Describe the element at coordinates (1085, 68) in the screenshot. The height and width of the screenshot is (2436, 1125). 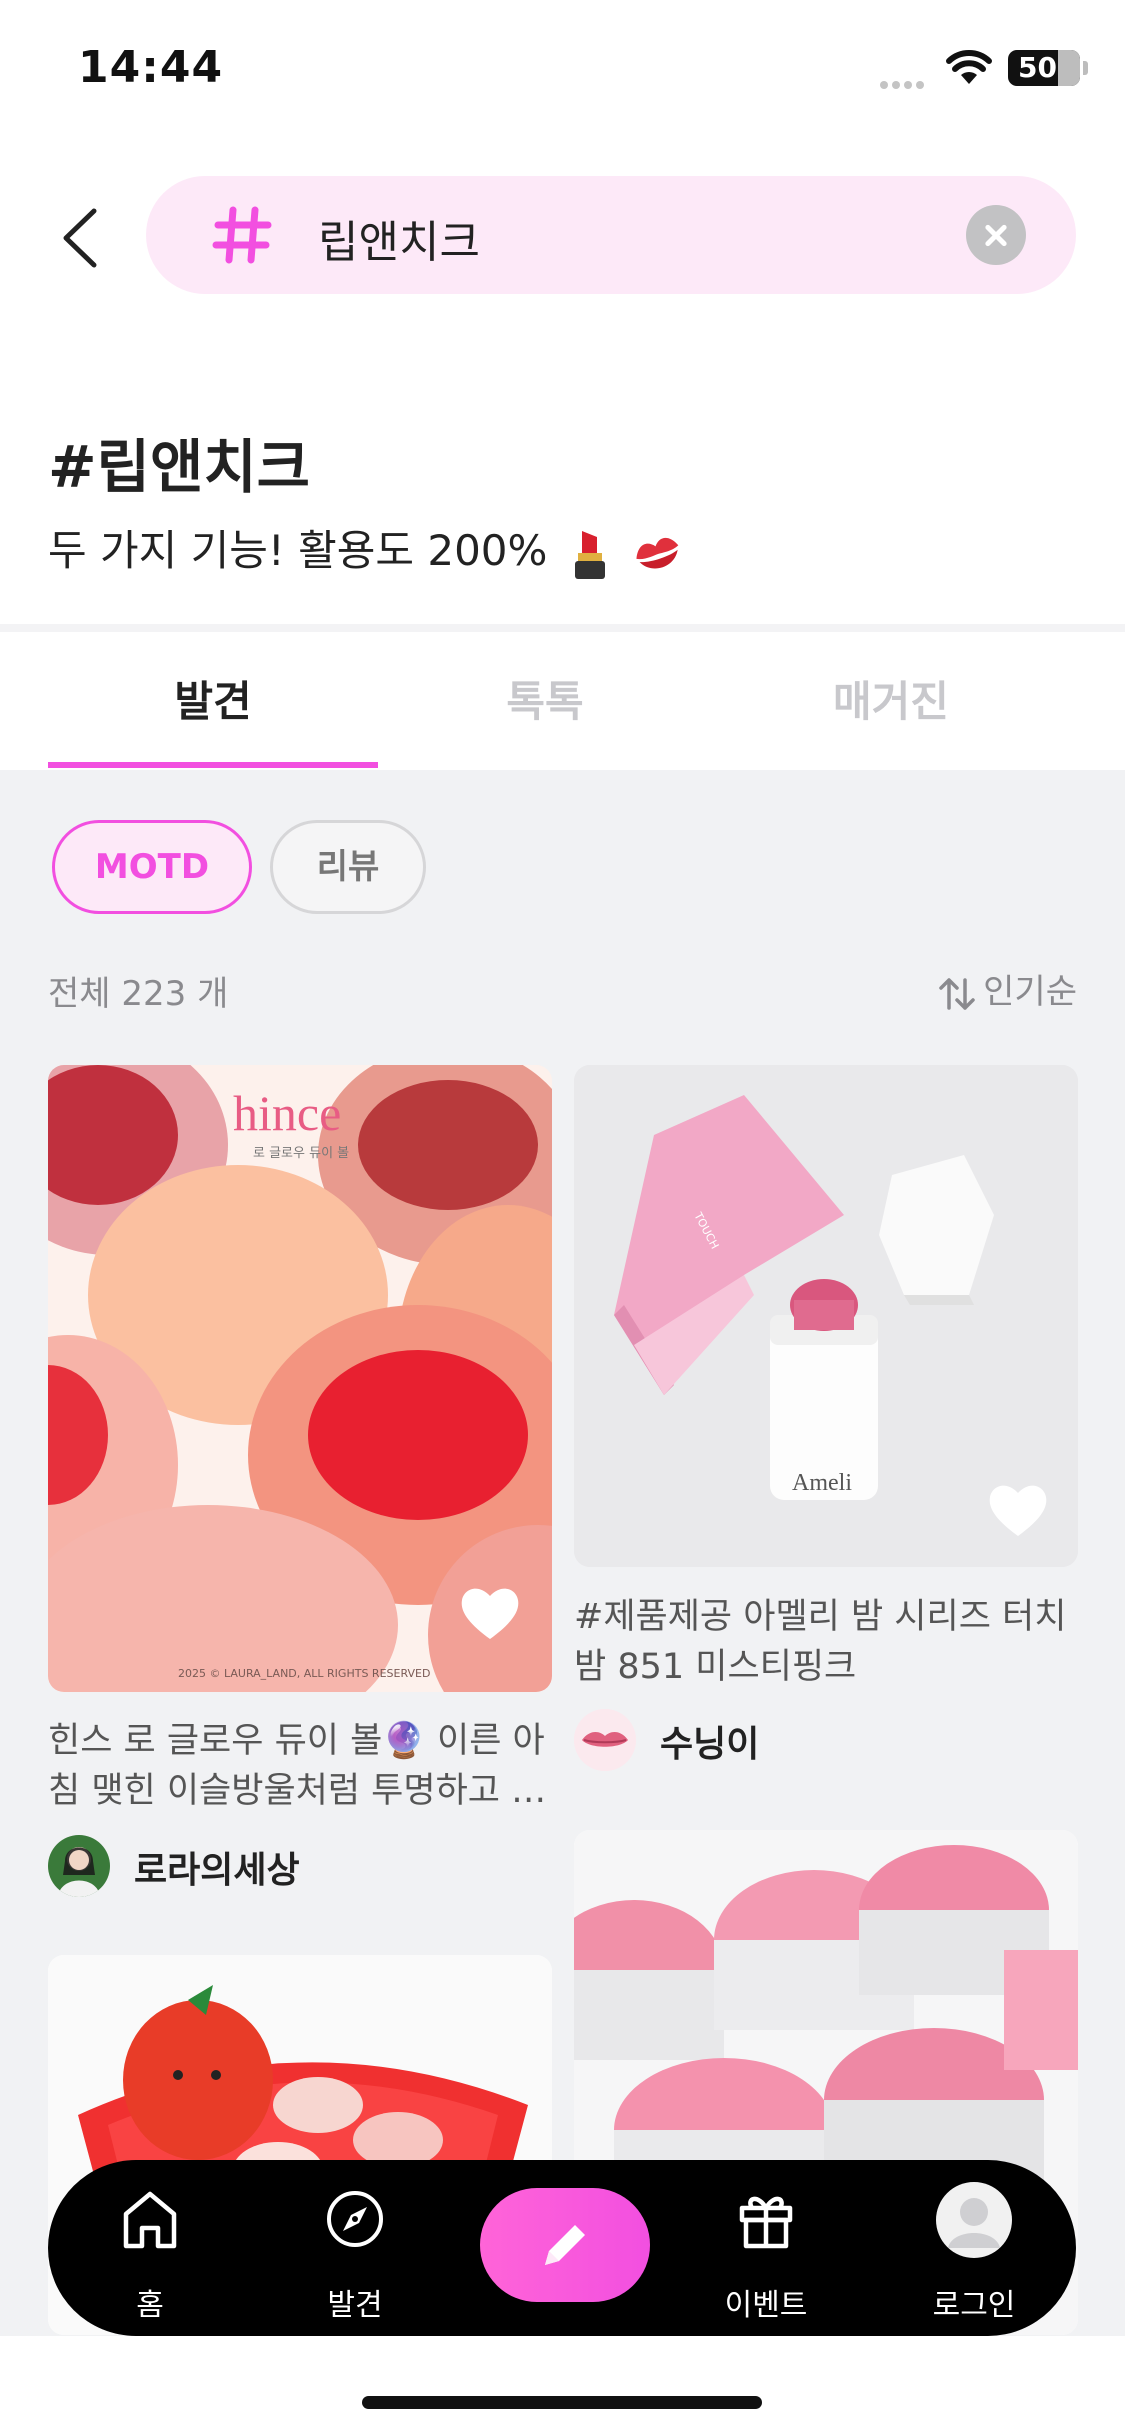
I see `battery-cap` at that location.